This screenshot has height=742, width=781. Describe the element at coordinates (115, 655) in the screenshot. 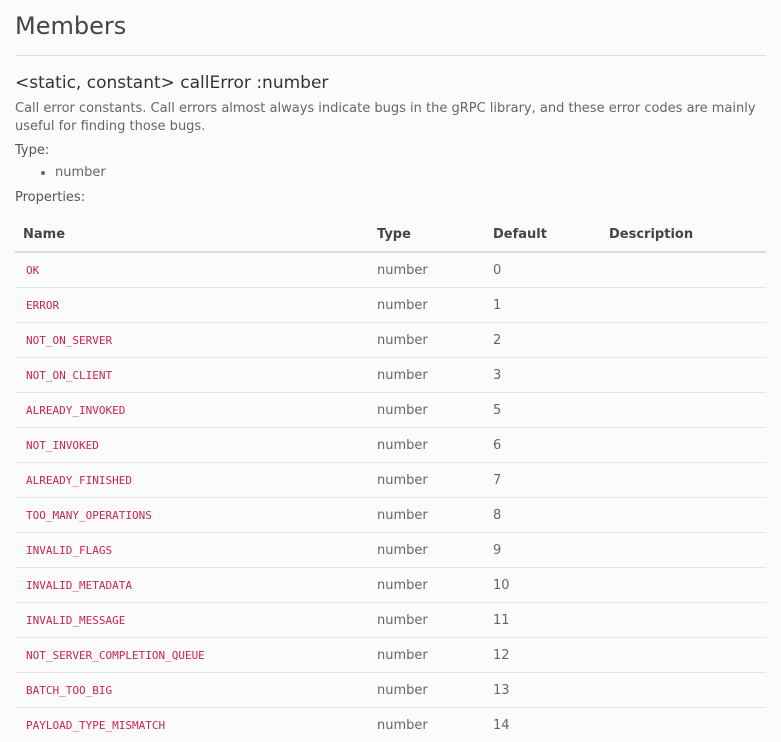

I see `constant-name: NOT_SERVER_COMPLETION_QUEUE` at that location.